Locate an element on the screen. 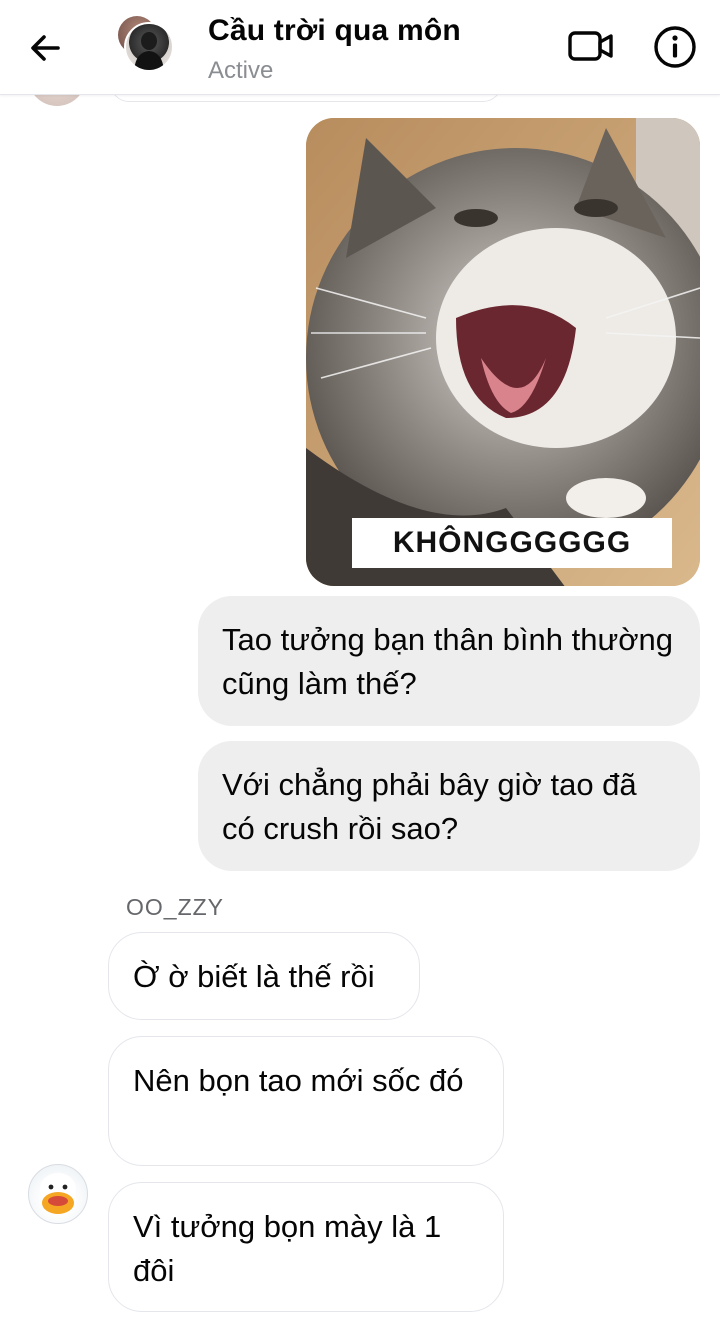 Image resolution: width=720 pixels, height=1324 pixels. conversation-avatar is located at coordinates (147, 45).